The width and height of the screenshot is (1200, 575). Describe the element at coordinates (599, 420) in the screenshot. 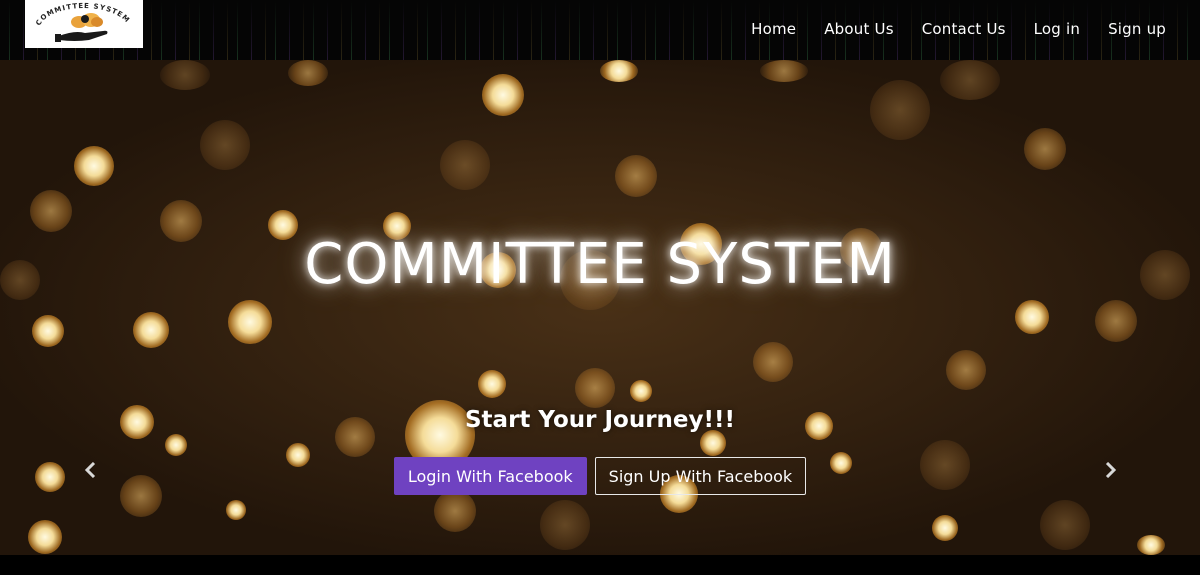

I see `hero-subtitle: Start Your Journey!!!` at that location.